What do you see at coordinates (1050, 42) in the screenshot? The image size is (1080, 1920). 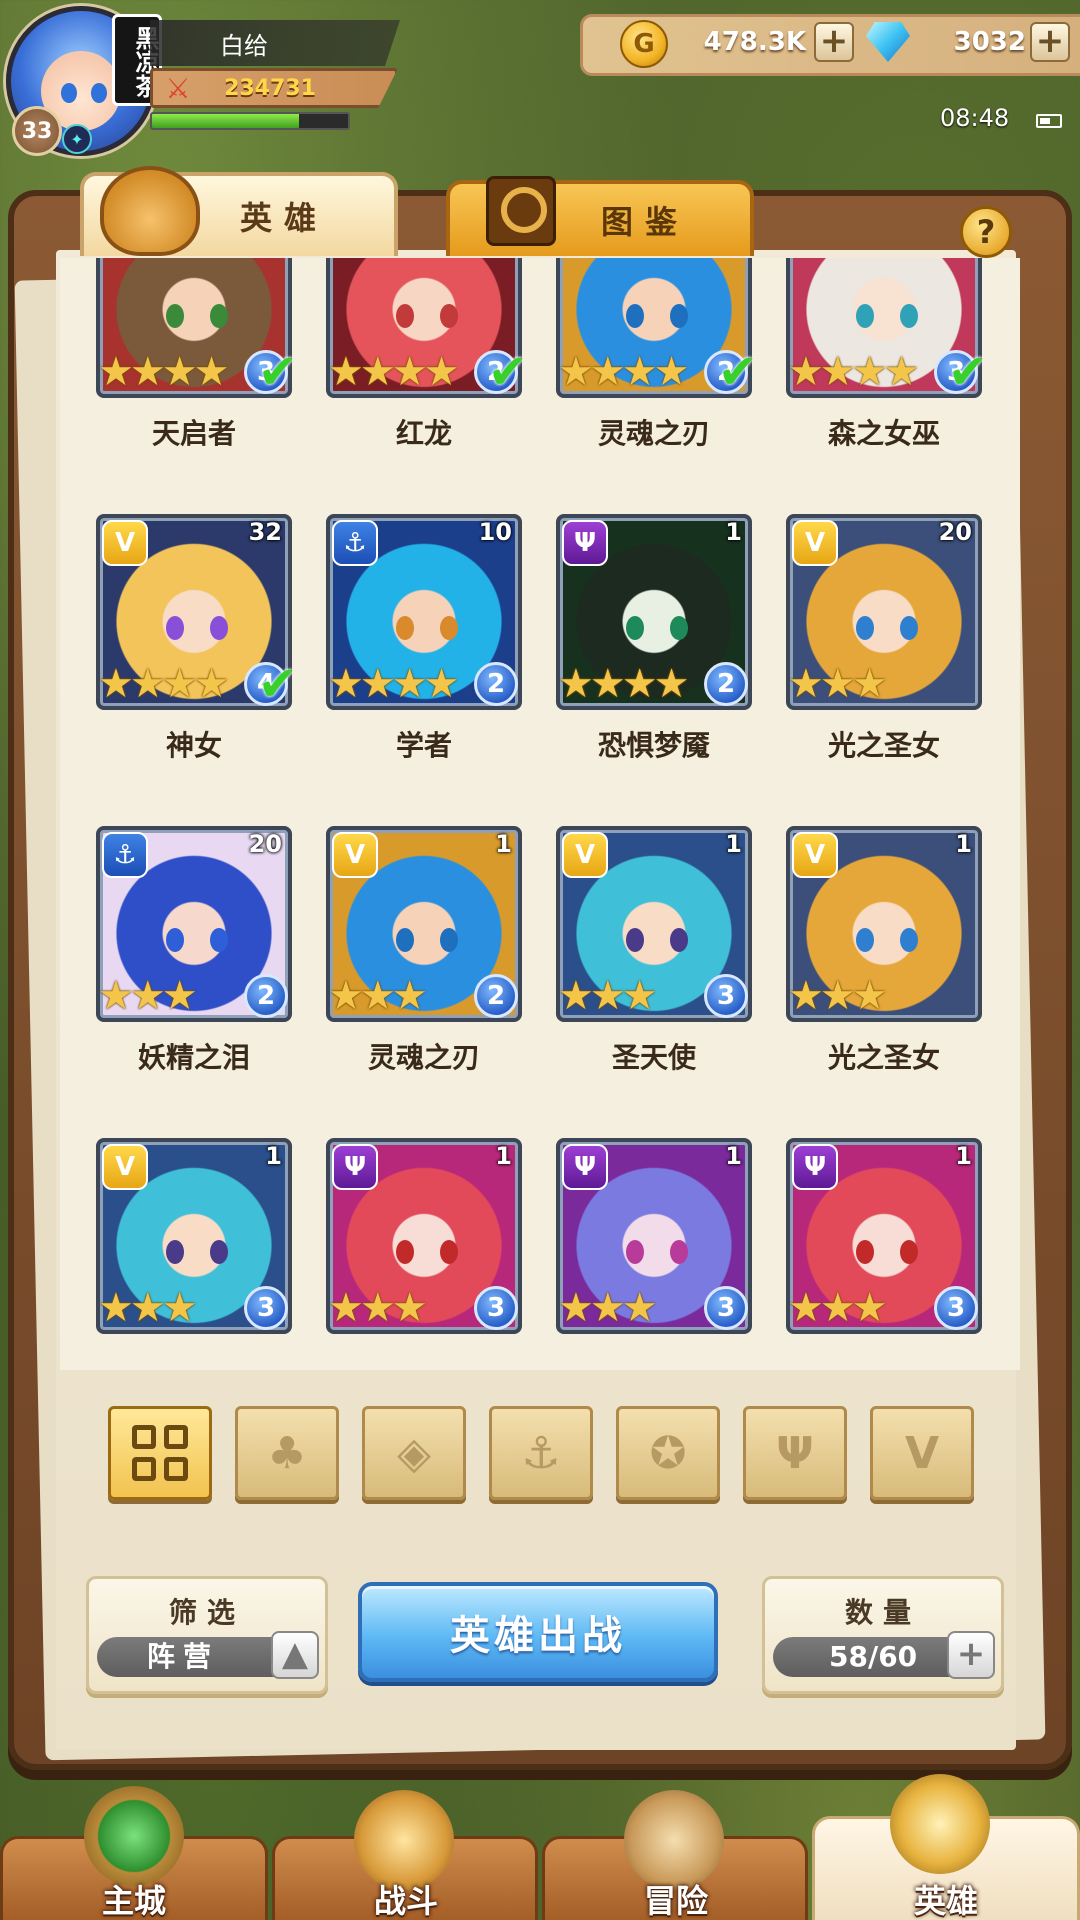 I see `add-gems-button: +` at bounding box center [1050, 42].